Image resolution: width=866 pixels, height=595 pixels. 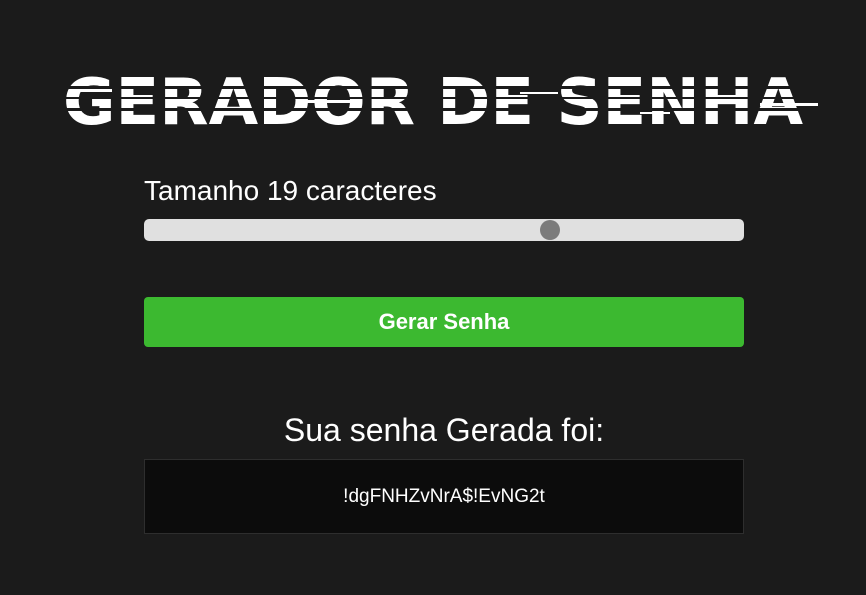 What do you see at coordinates (433, 103) in the screenshot?
I see `page-title: GERADOR DE SENHA` at bounding box center [433, 103].